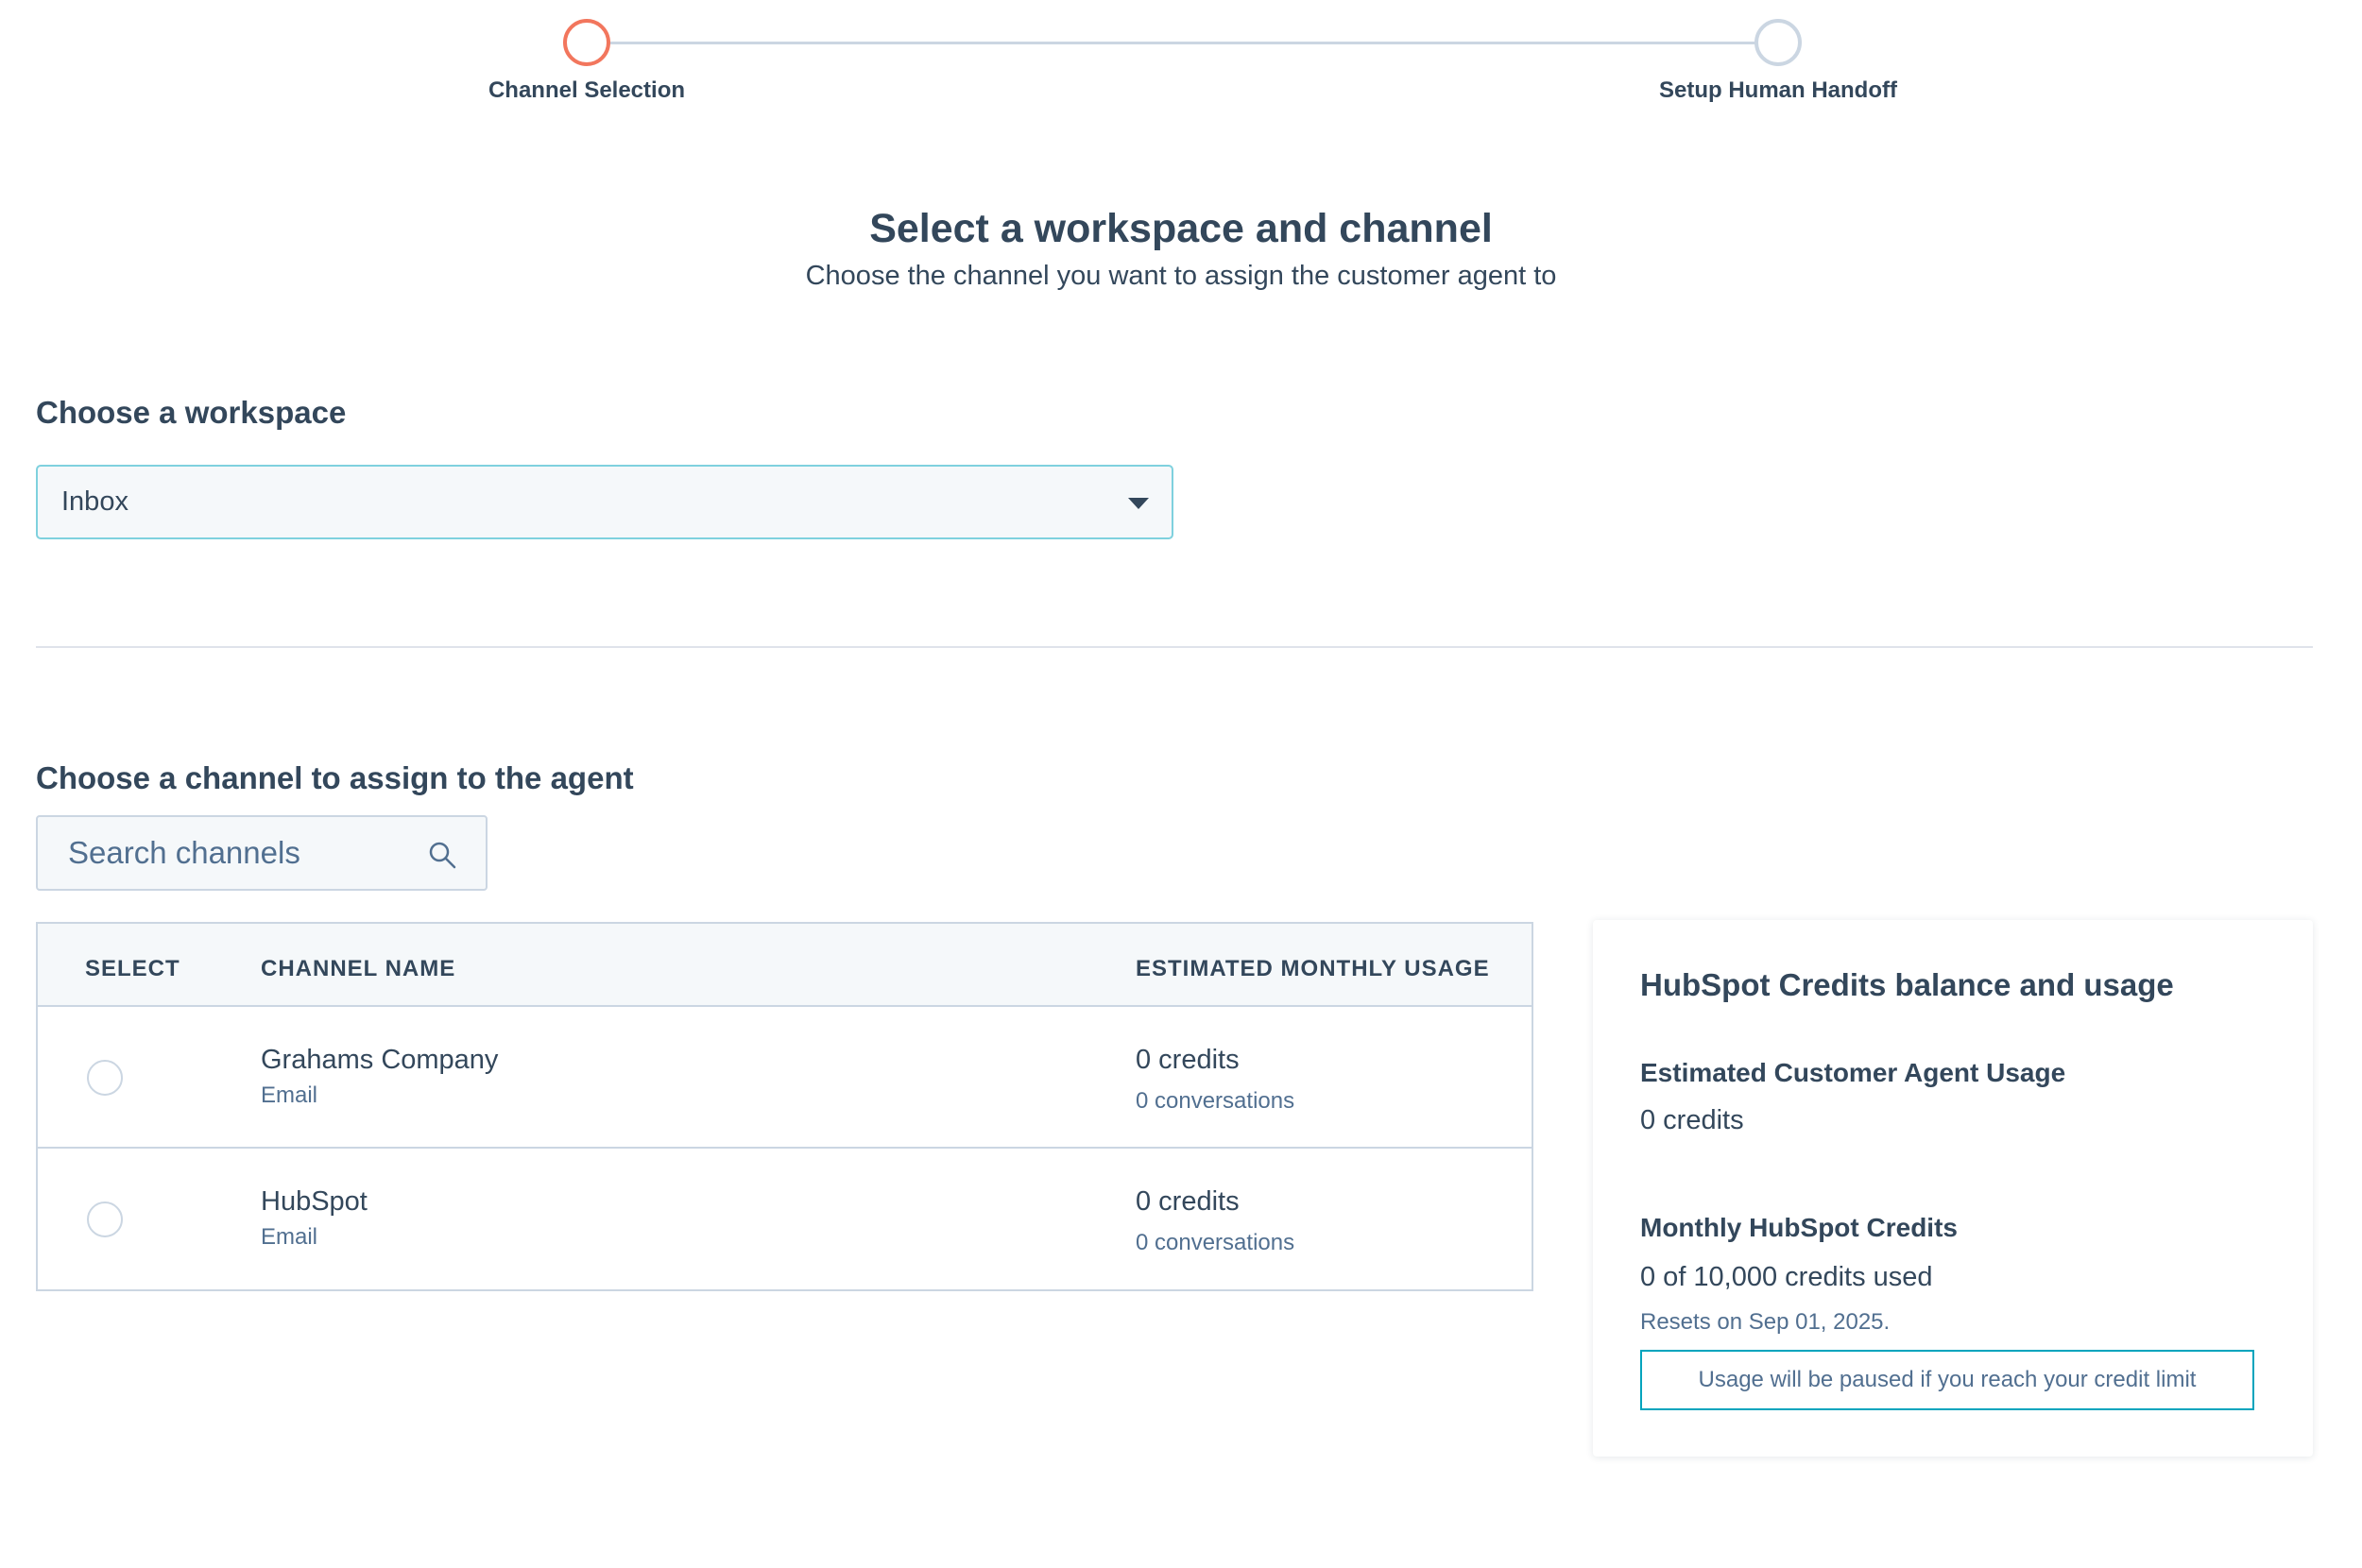 The image size is (2362, 1568). What do you see at coordinates (604, 502) in the screenshot?
I see `workspace-select: Inbox` at bounding box center [604, 502].